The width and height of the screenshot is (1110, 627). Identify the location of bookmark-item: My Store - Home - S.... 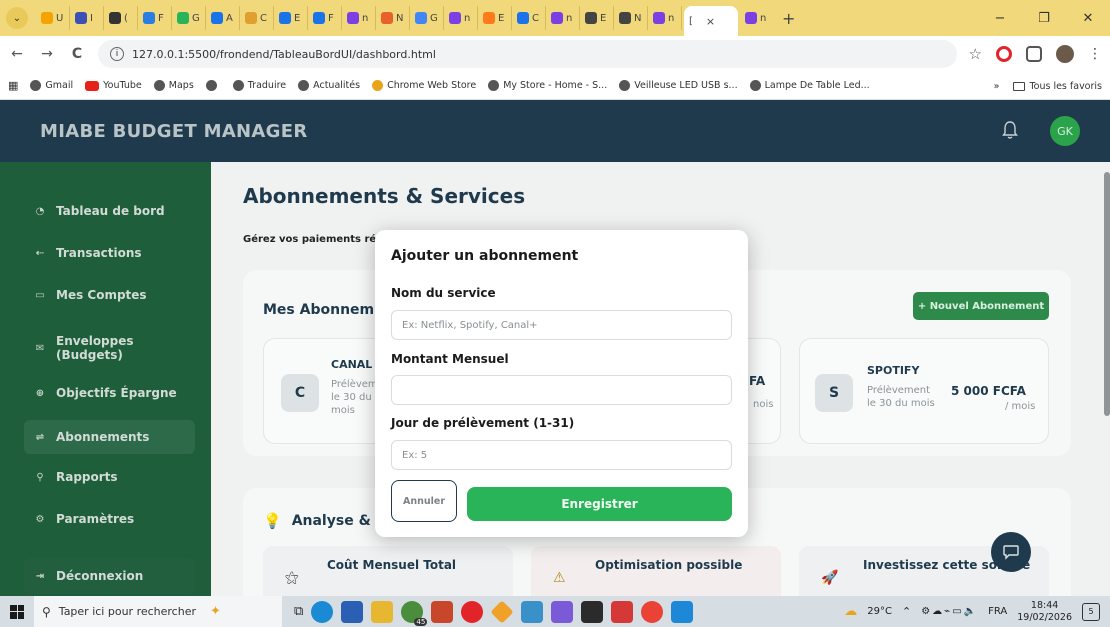
(547, 85).